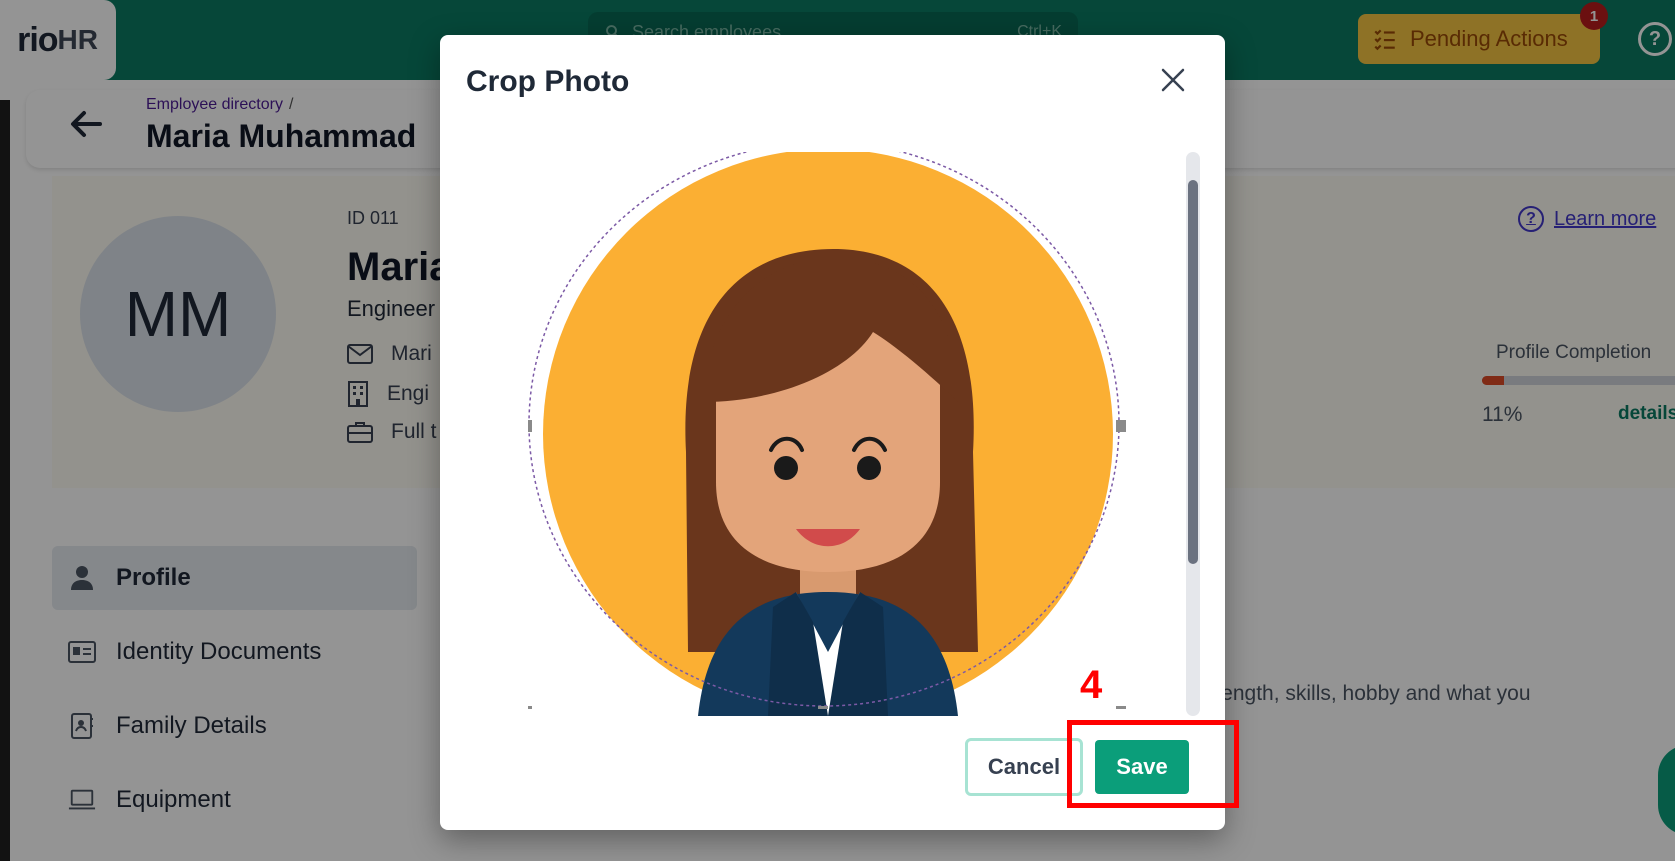 Image resolution: width=1675 pixels, height=861 pixels. Describe the element at coordinates (1153, 764) in the screenshot. I see `annotation-highlight-box` at that location.